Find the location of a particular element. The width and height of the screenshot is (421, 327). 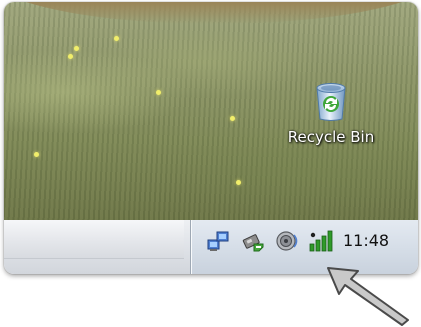

desktop-icon-recycle-bin: Recycle Bin is located at coordinates (331, 124).